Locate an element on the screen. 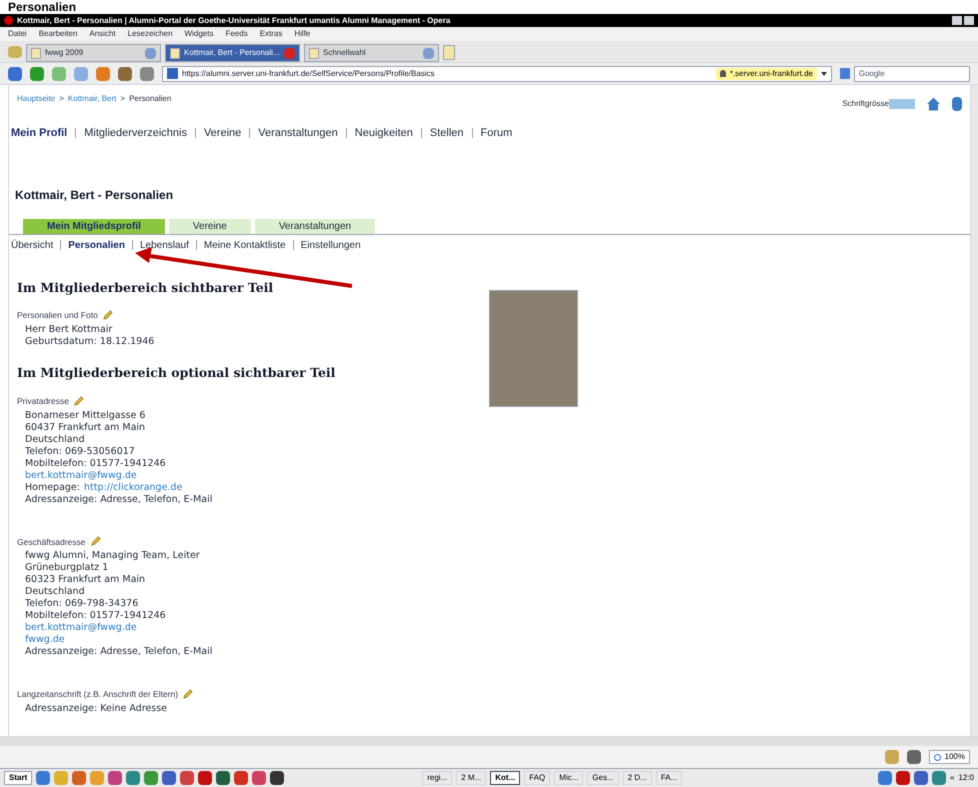 This screenshot has height=787, width=978. breadcrumb-link: Kottmair, Bert is located at coordinates (92, 99).